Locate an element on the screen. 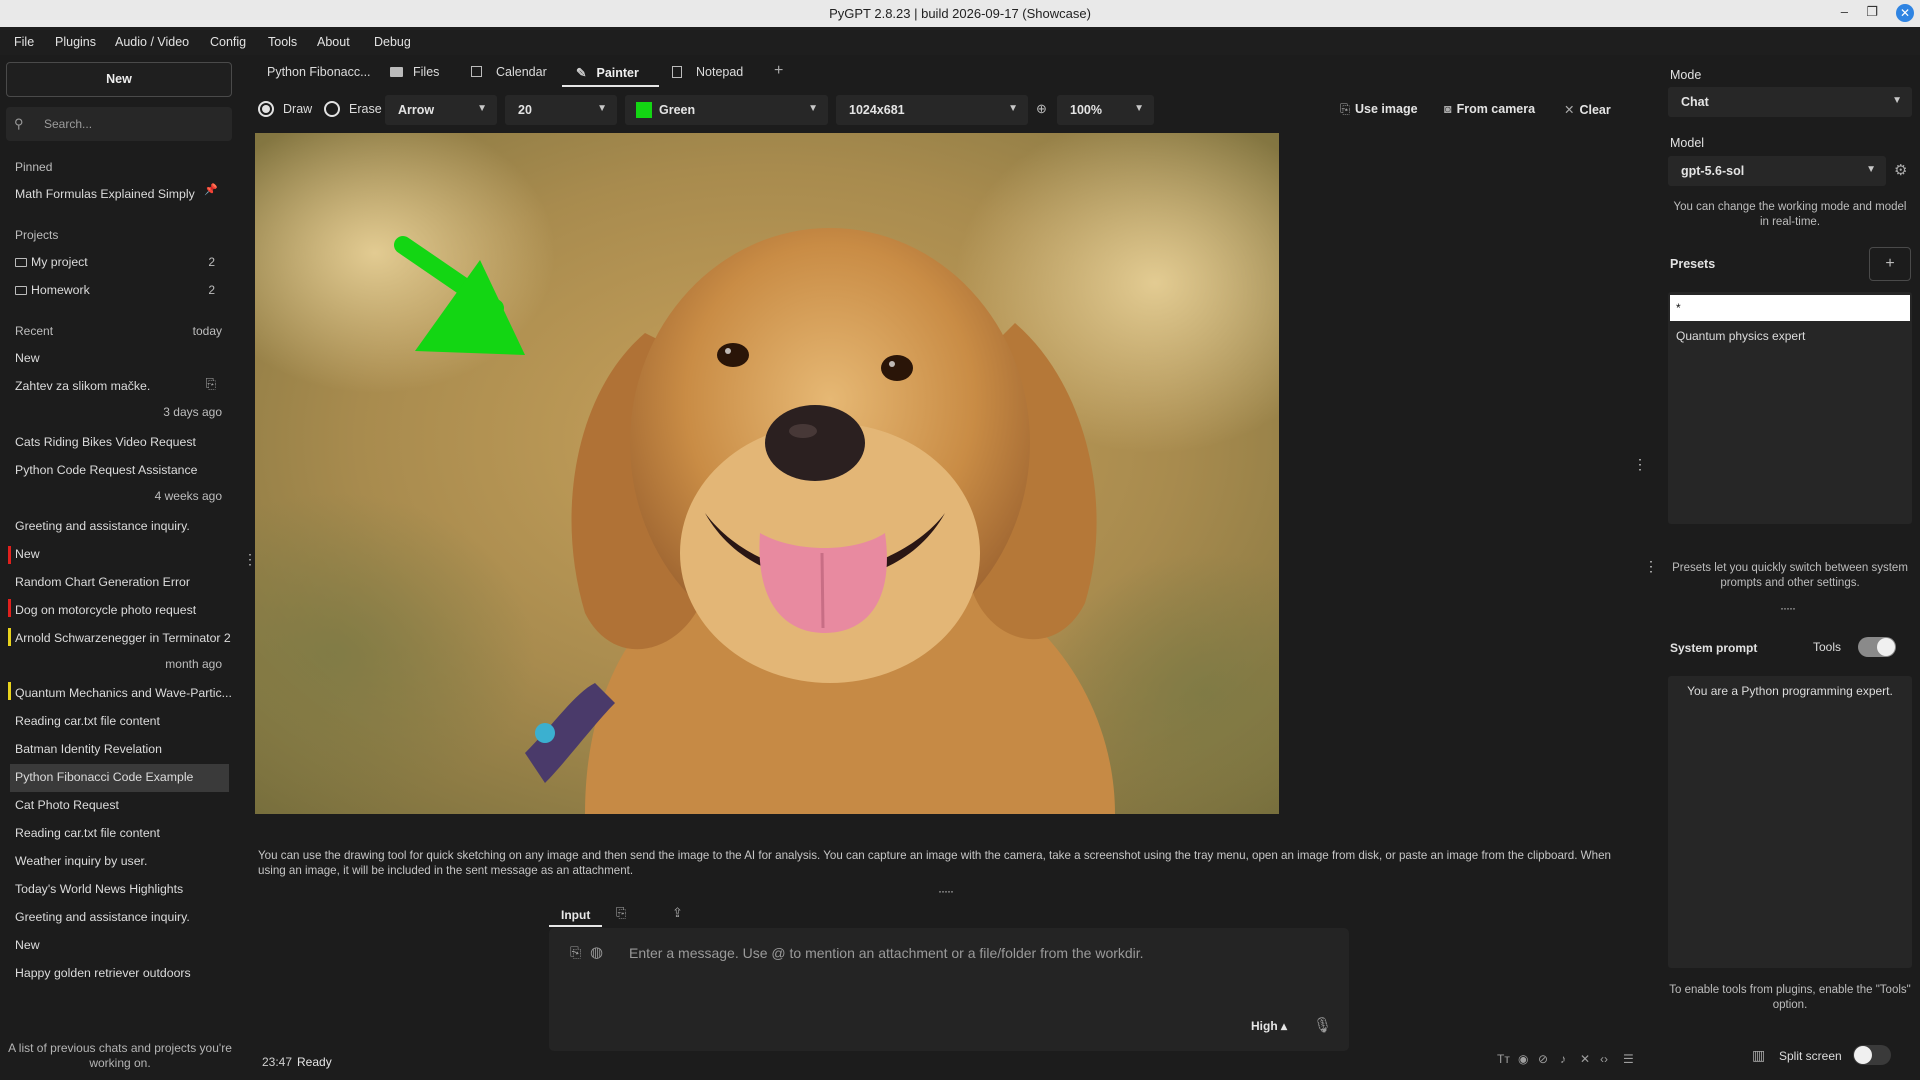 This screenshot has width=1920, height=1080. search-icon: ⚲ is located at coordinates (19, 123).